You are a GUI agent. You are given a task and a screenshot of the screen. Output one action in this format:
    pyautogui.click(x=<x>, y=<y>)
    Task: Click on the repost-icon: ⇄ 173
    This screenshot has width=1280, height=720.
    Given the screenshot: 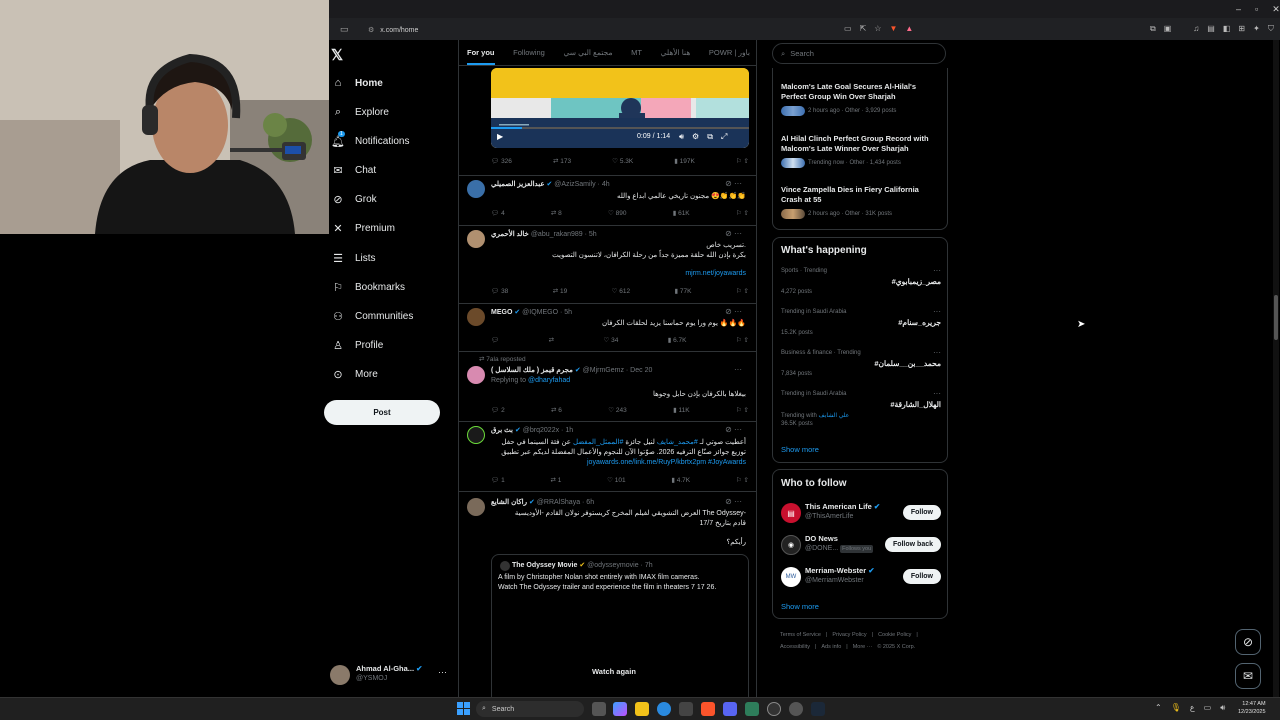 What is the action you would take?
    pyautogui.click(x=562, y=161)
    